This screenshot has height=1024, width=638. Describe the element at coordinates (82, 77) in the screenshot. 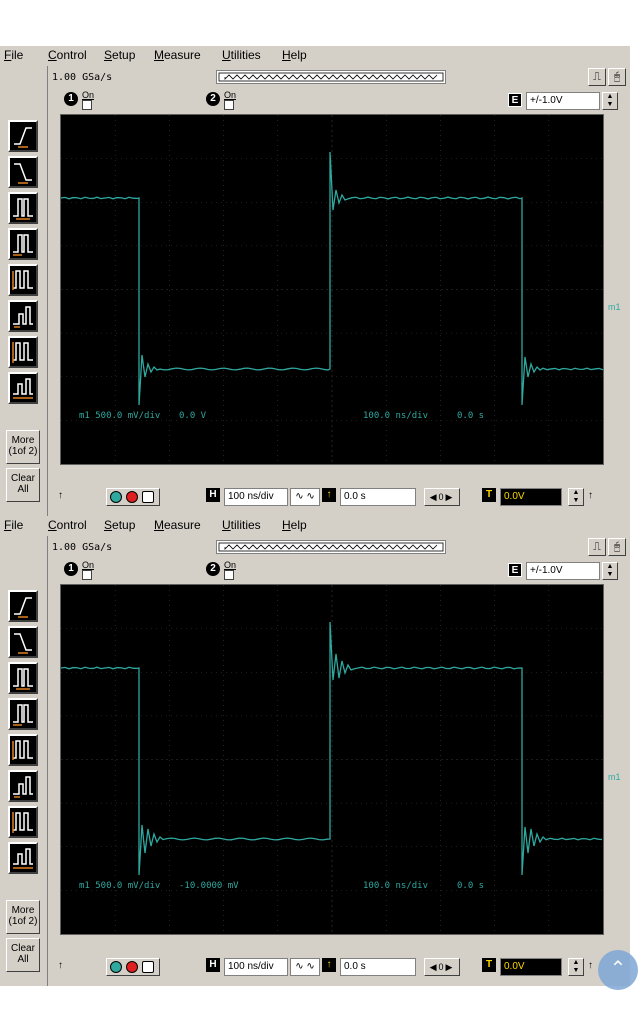

I see `sample-rate-label: 1.00 GSa/s` at that location.